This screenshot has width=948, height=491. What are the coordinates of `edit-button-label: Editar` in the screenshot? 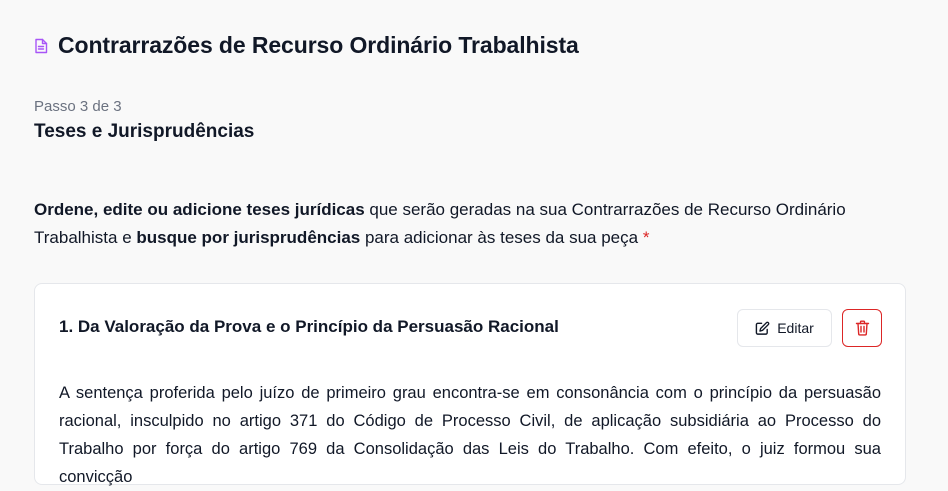 It's located at (795, 328).